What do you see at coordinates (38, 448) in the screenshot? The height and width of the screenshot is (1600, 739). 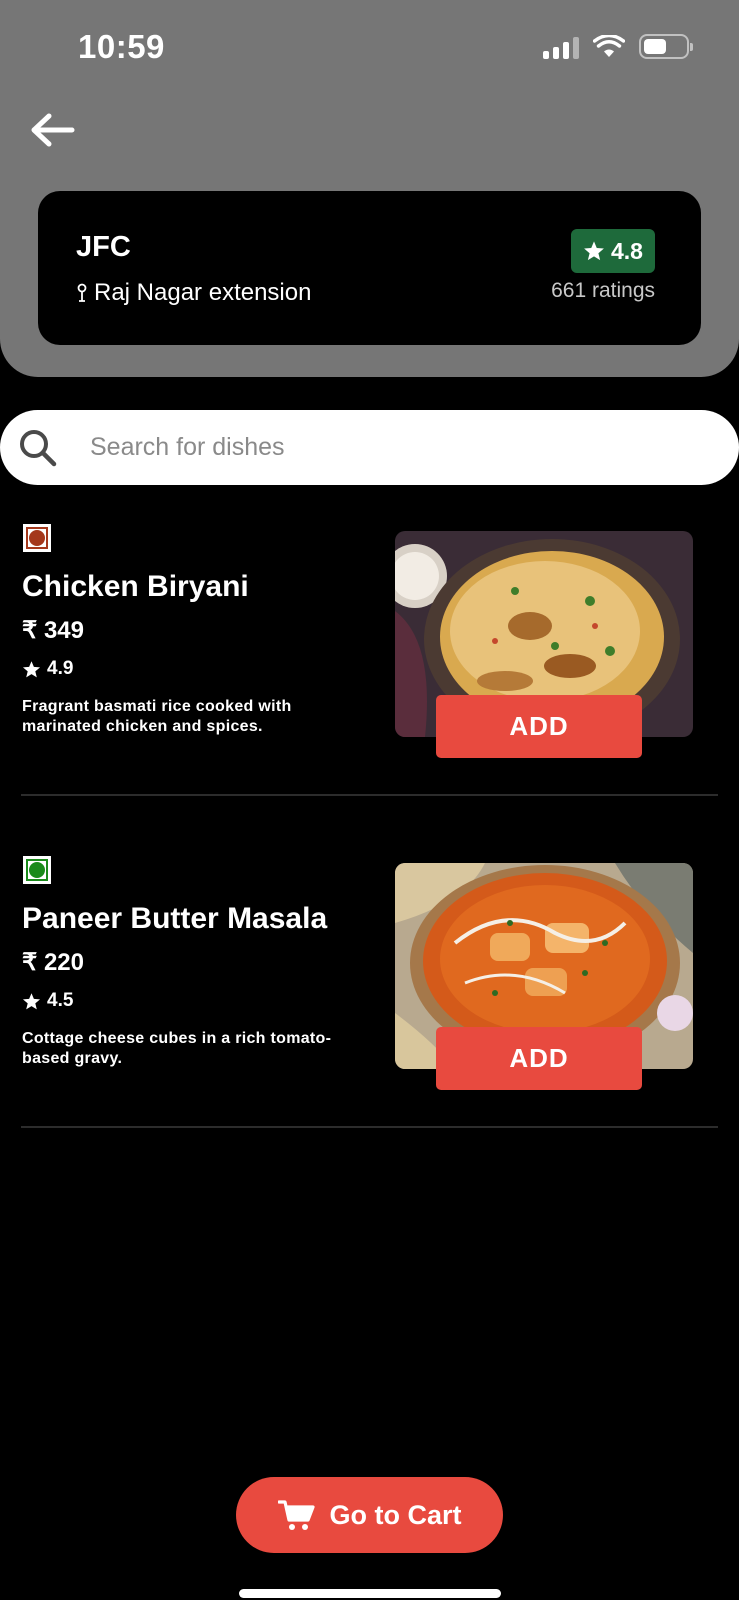 I see `search-icon` at bounding box center [38, 448].